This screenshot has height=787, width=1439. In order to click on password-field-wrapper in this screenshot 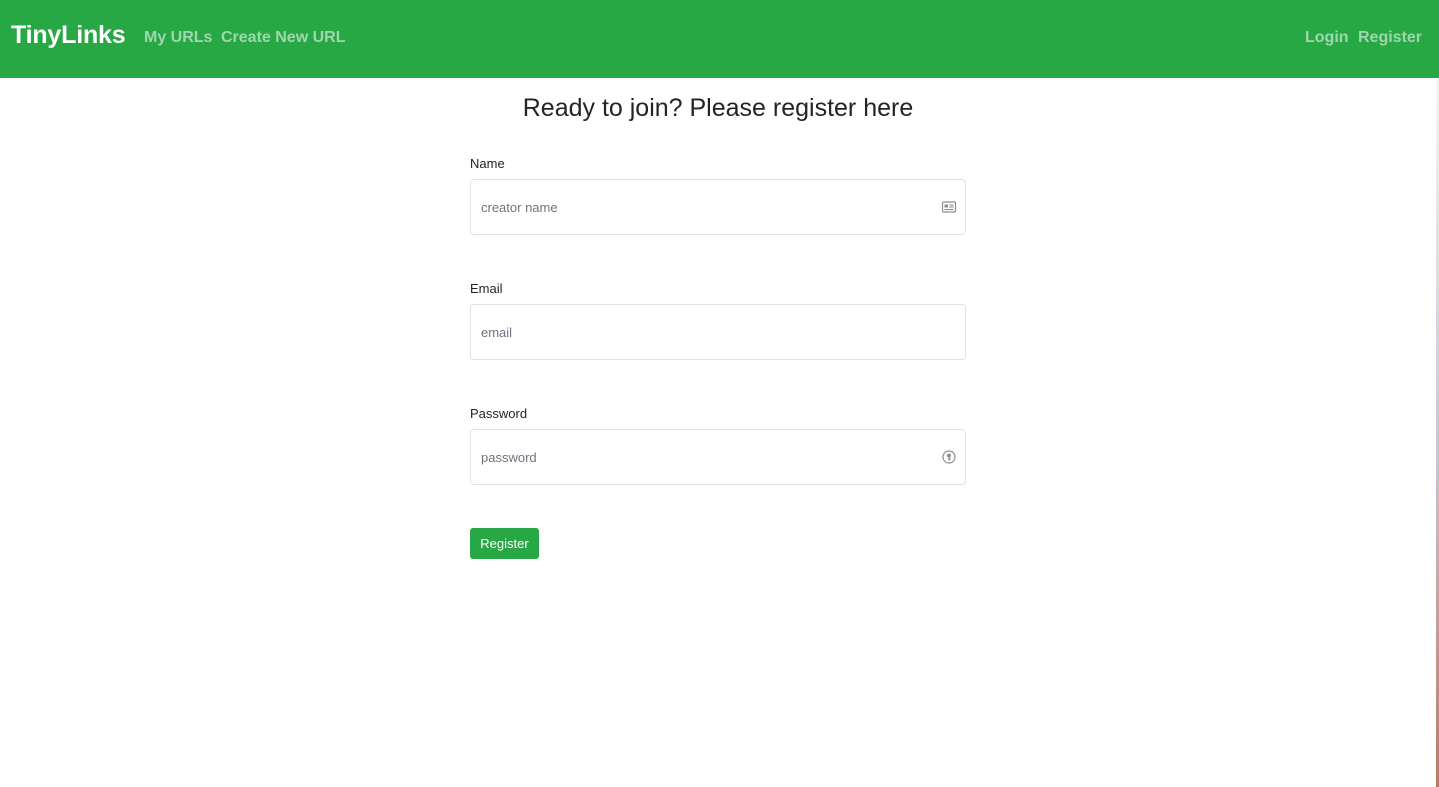, I will do `click(718, 457)`.